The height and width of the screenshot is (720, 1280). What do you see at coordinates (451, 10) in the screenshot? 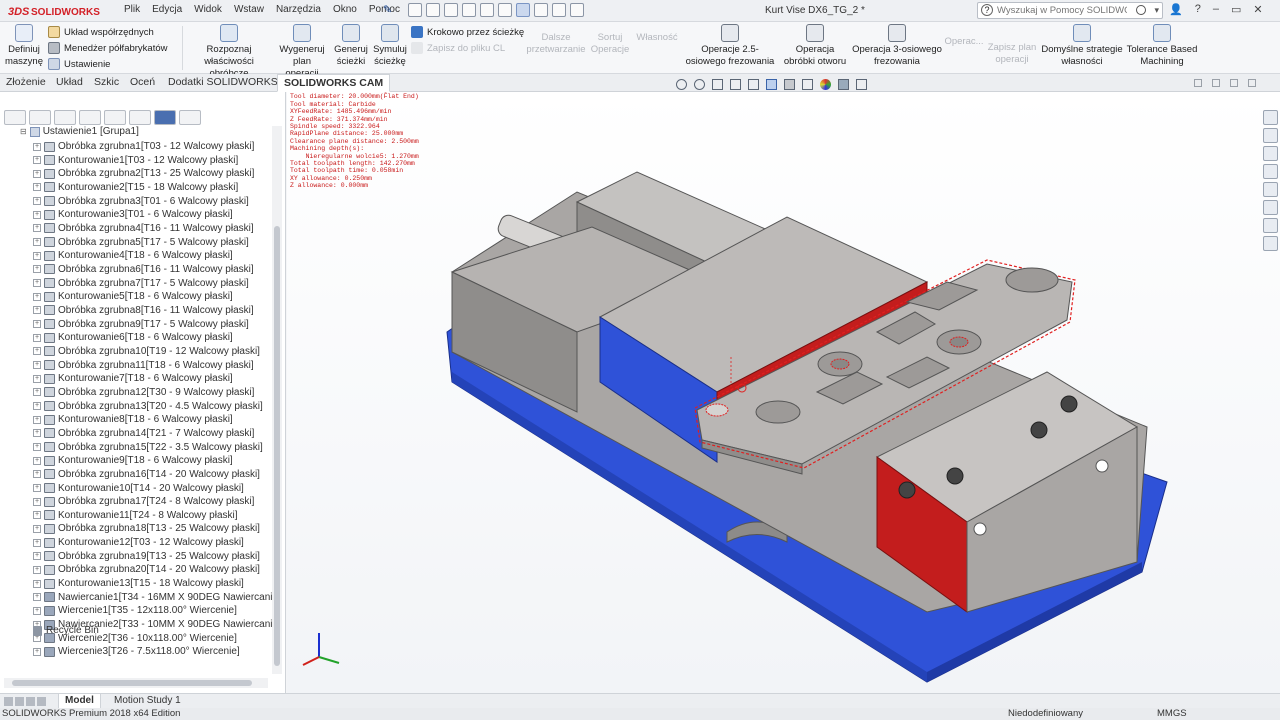
I see `open-folder-icon` at bounding box center [451, 10].